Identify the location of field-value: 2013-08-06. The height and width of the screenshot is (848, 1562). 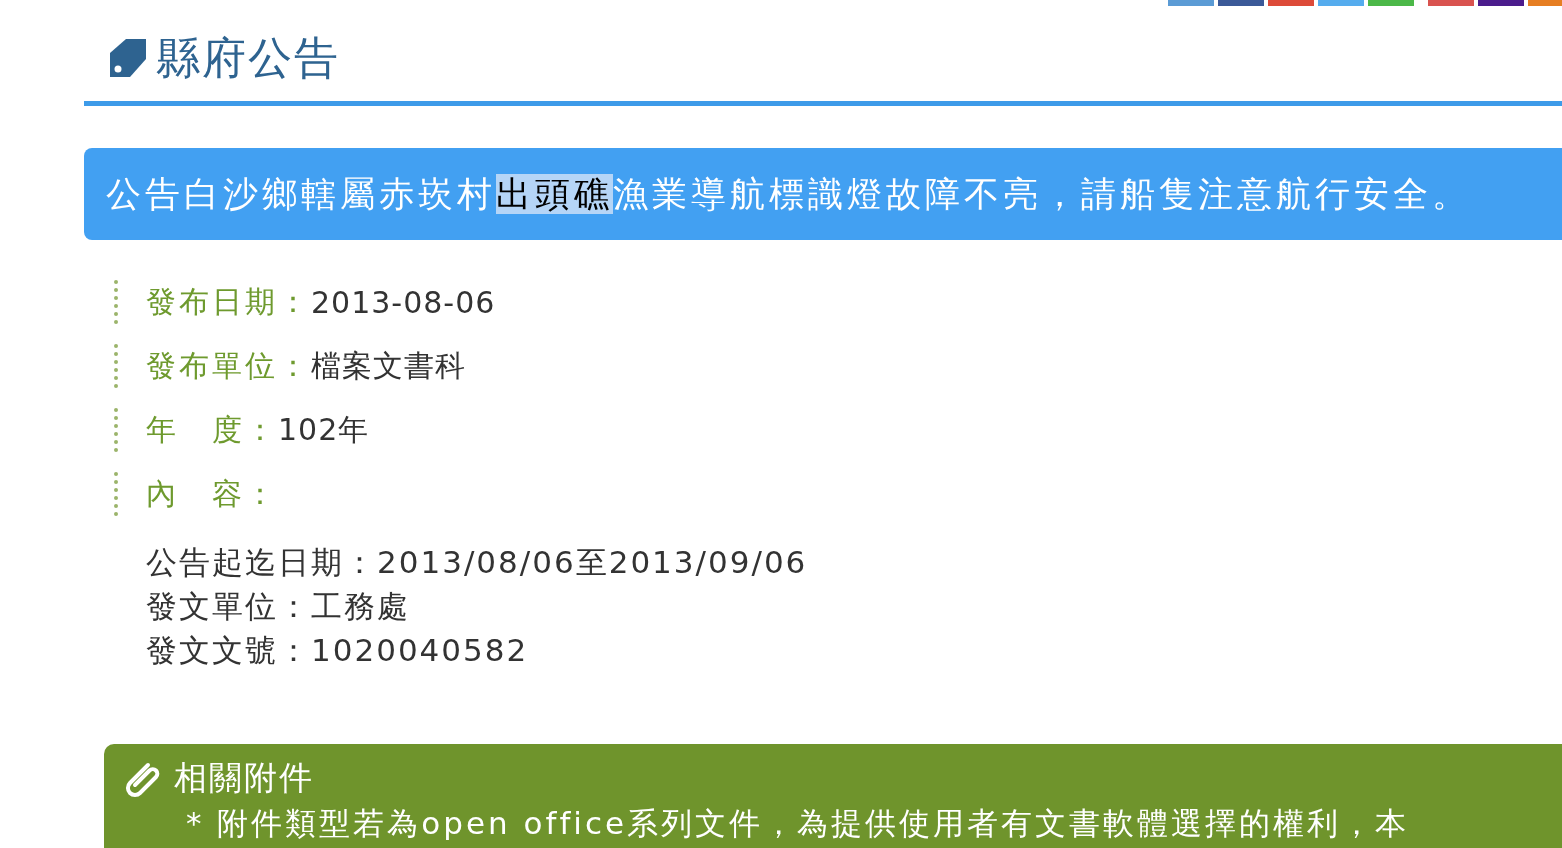
(403, 302).